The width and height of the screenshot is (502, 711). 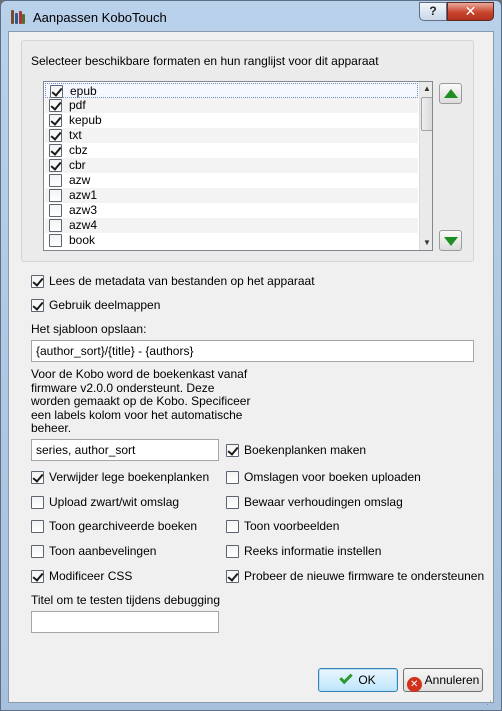 I want to click on subfolders-checkbox, so click(x=37, y=305).